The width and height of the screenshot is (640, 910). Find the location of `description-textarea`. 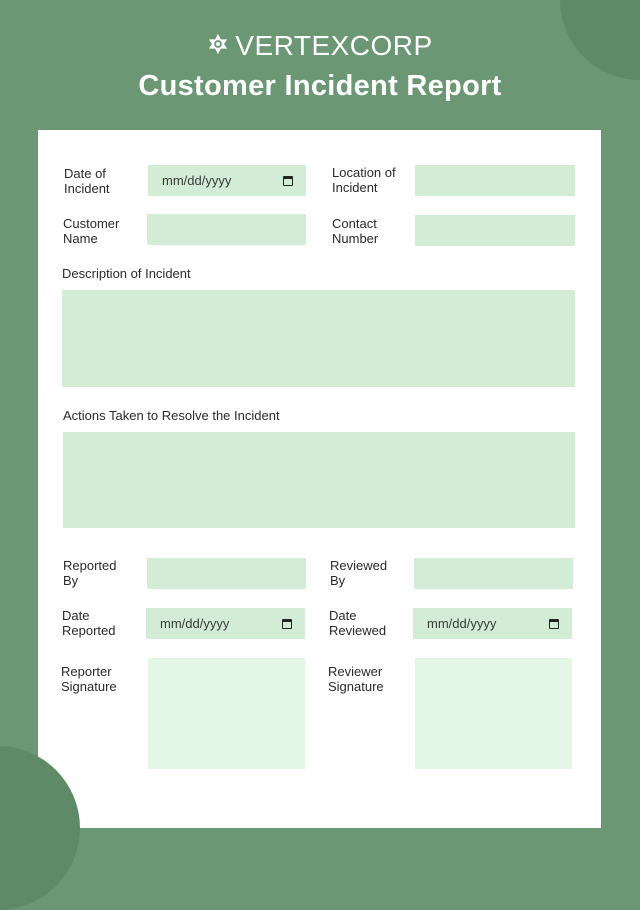

description-textarea is located at coordinates (318, 338).